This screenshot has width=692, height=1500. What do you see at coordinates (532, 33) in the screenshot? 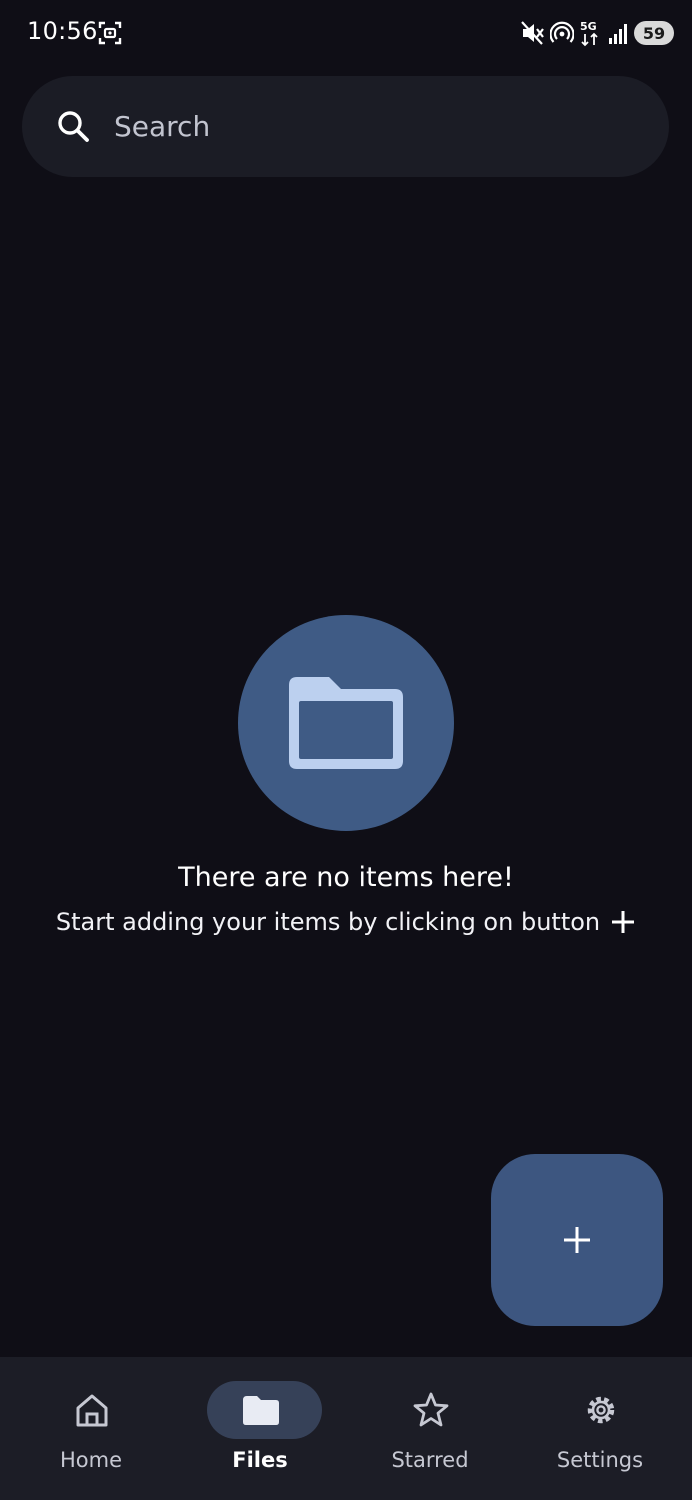
I see `mute-icon` at bounding box center [532, 33].